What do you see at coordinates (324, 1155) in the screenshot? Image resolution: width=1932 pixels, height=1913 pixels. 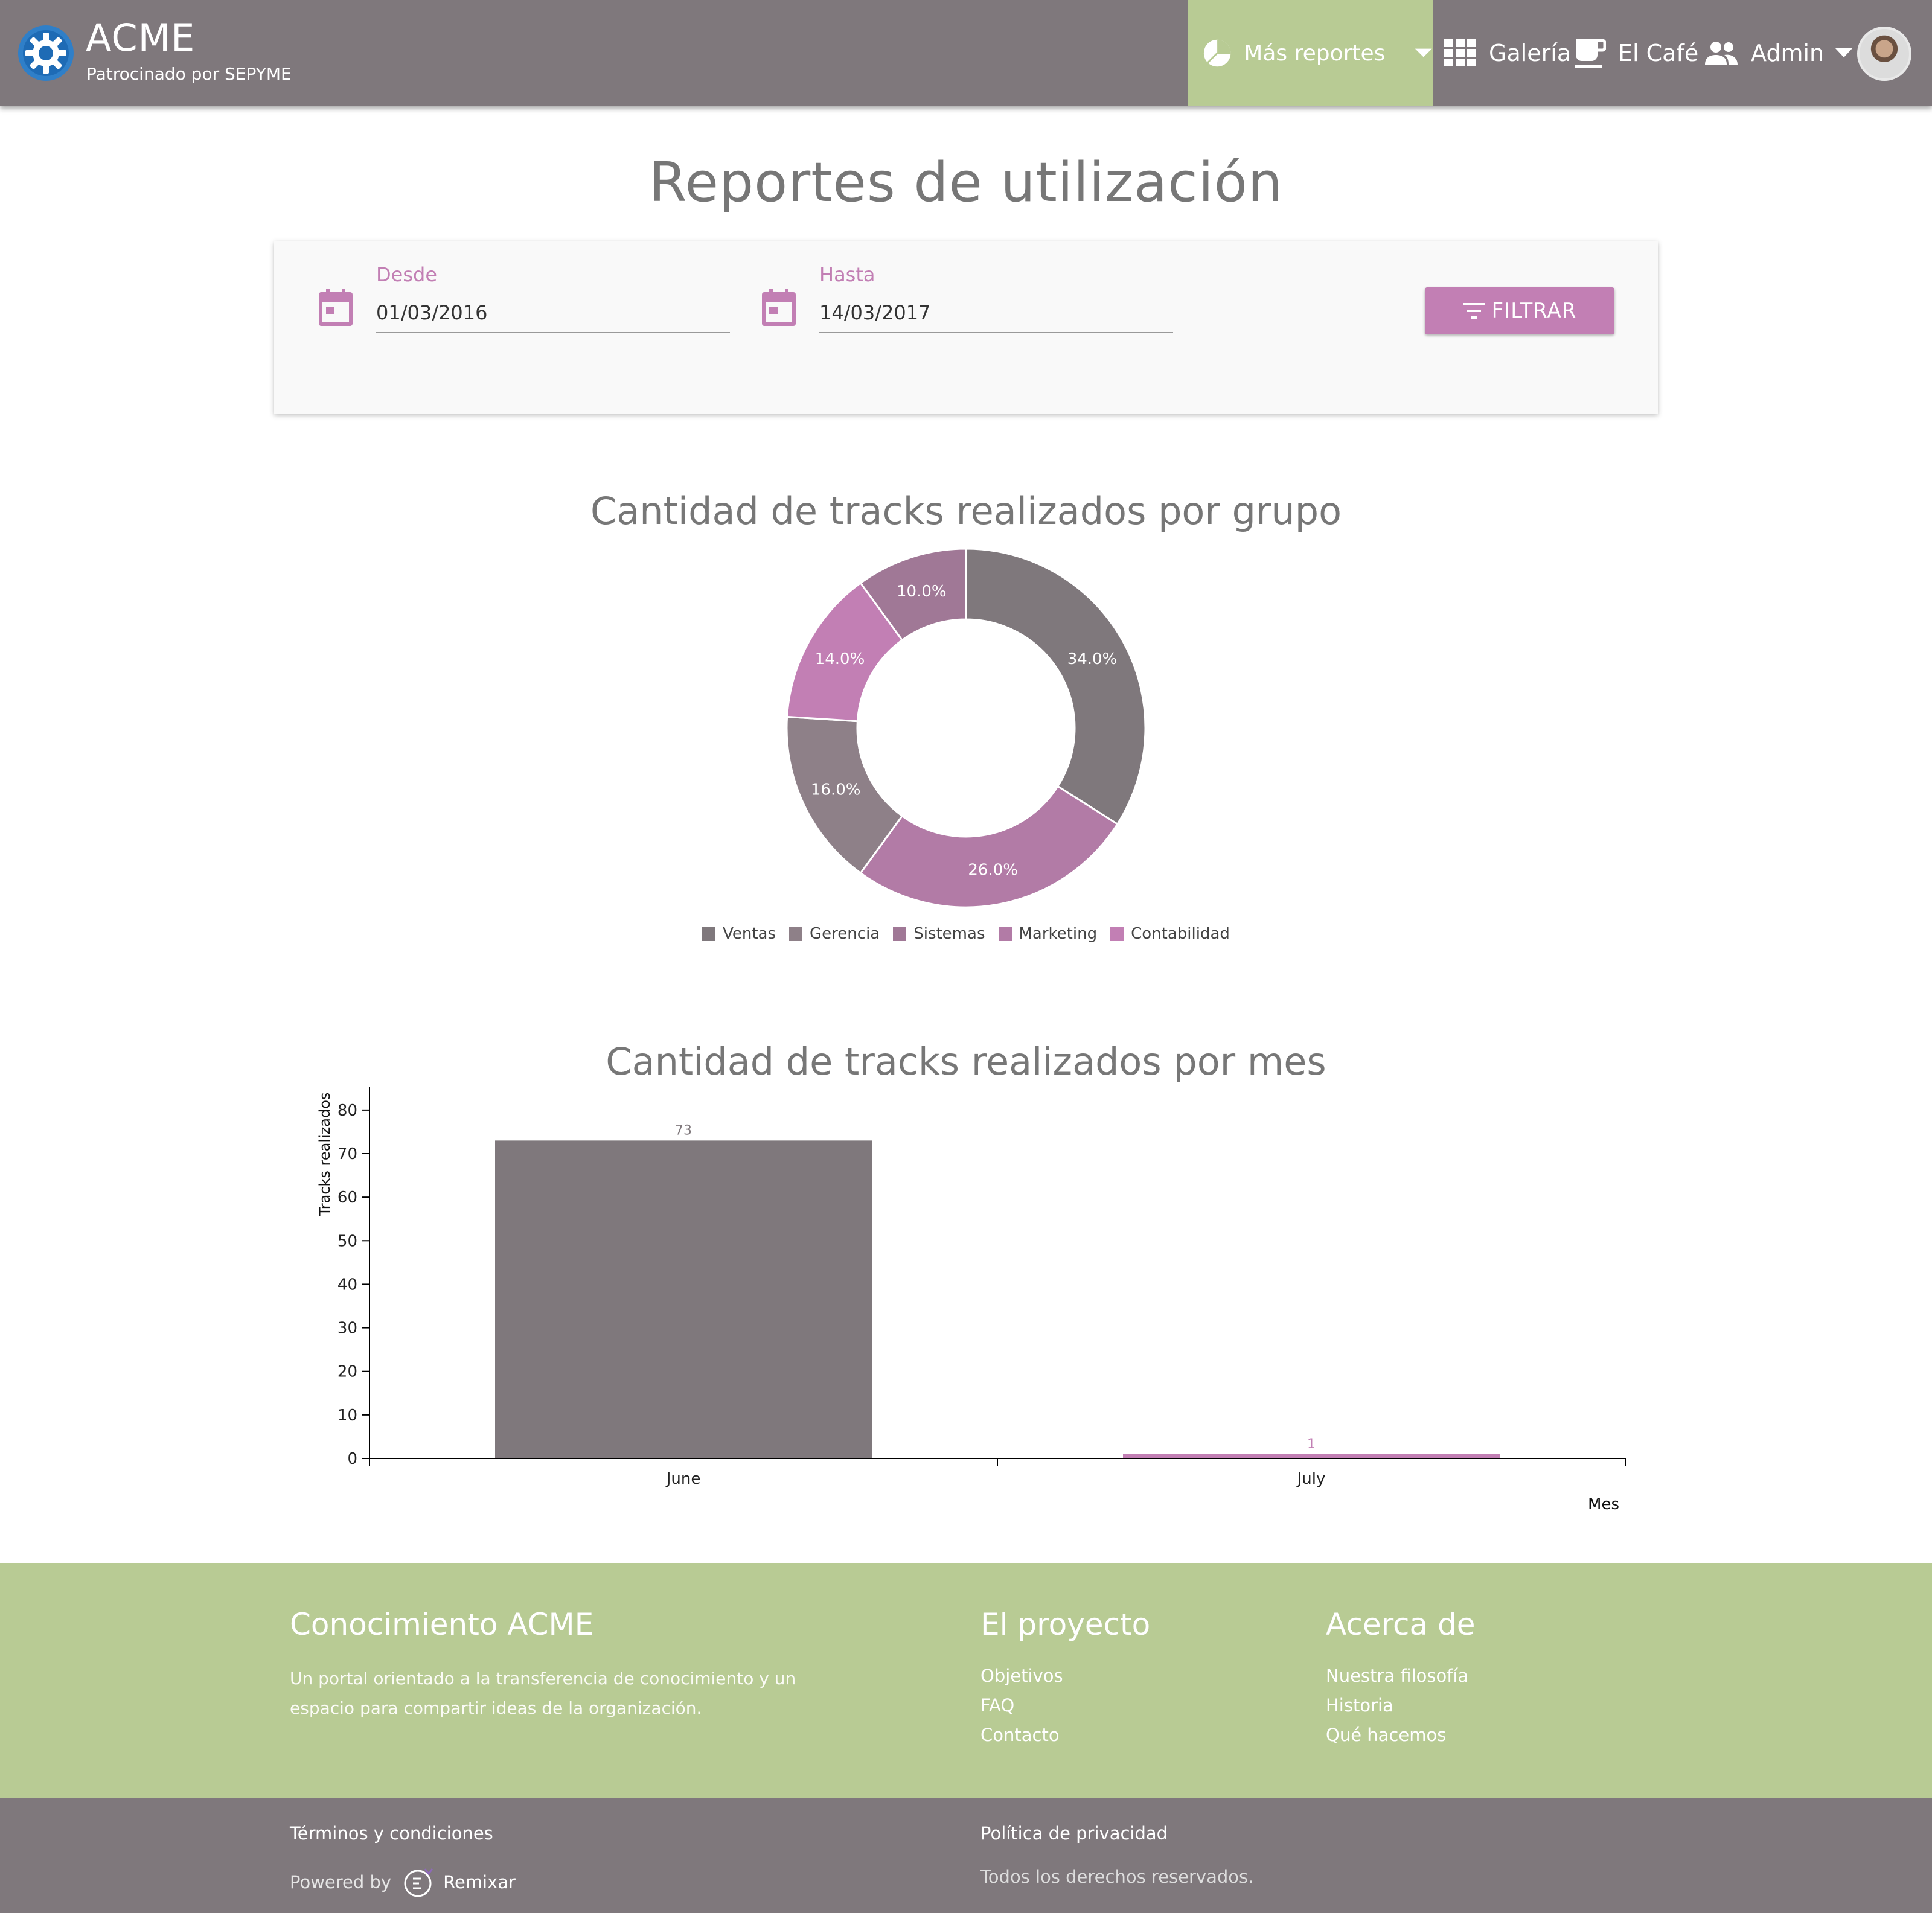 I see `y-axis-label: Tracks realizados` at bounding box center [324, 1155].